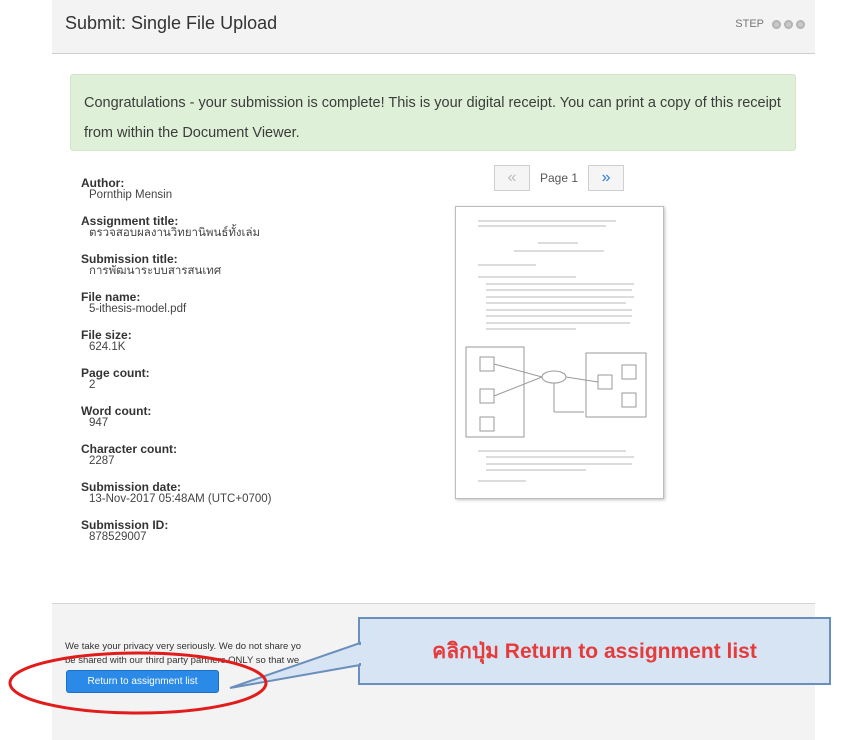  I want to click on callout-pointer, so click(295, 665).